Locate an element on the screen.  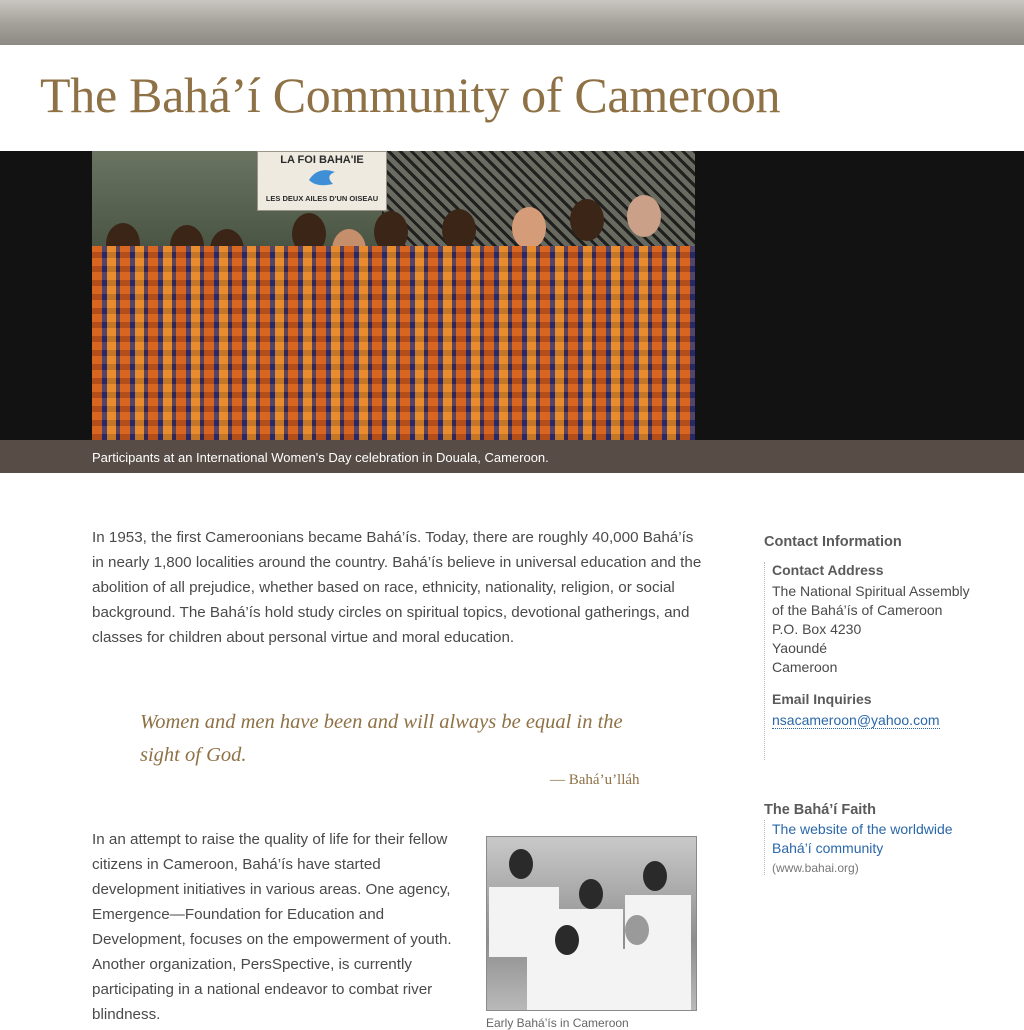
quote-attribution: — Bahá’u’lláh is located at coordinates (595, 780).